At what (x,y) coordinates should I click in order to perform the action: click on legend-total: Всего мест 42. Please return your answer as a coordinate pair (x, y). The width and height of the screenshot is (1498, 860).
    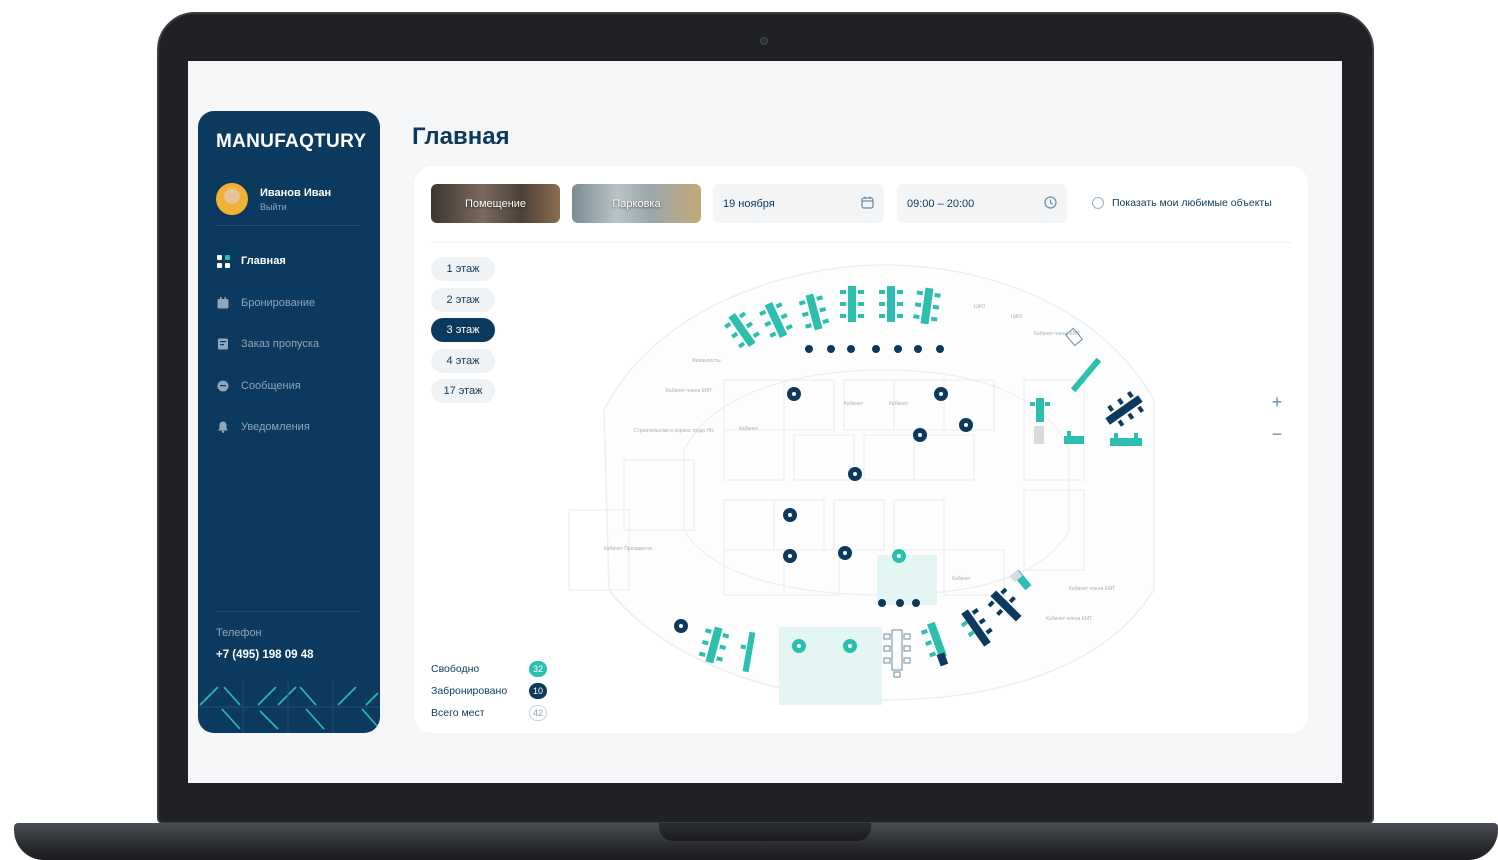
    Looking at the image, I should click on (489, 713).